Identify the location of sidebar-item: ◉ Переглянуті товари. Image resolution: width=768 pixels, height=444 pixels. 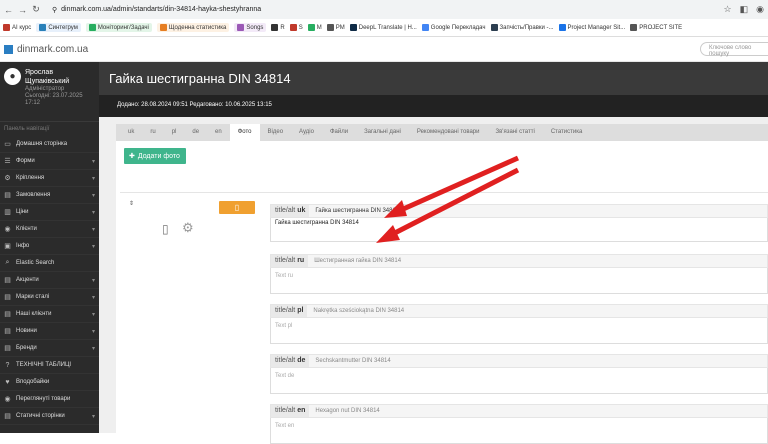
(49, 399).